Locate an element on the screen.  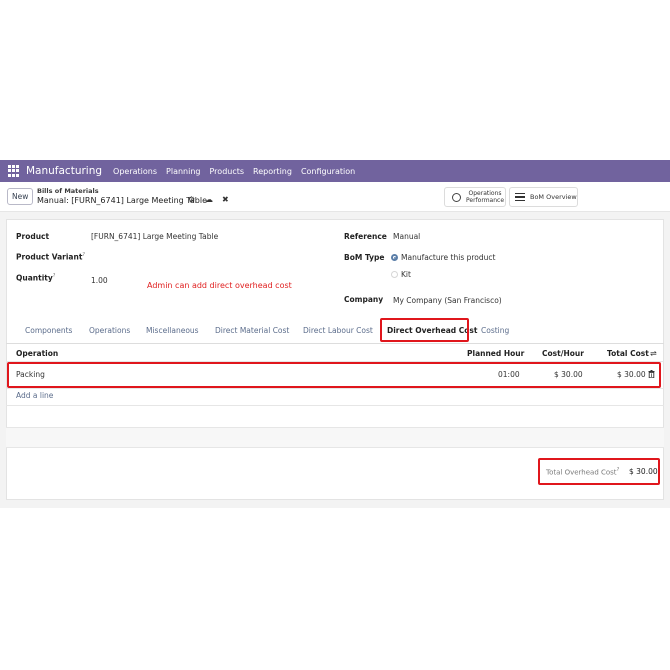
tab-miscellaneous: Miscellaneous is located at coordinates (172, 330).